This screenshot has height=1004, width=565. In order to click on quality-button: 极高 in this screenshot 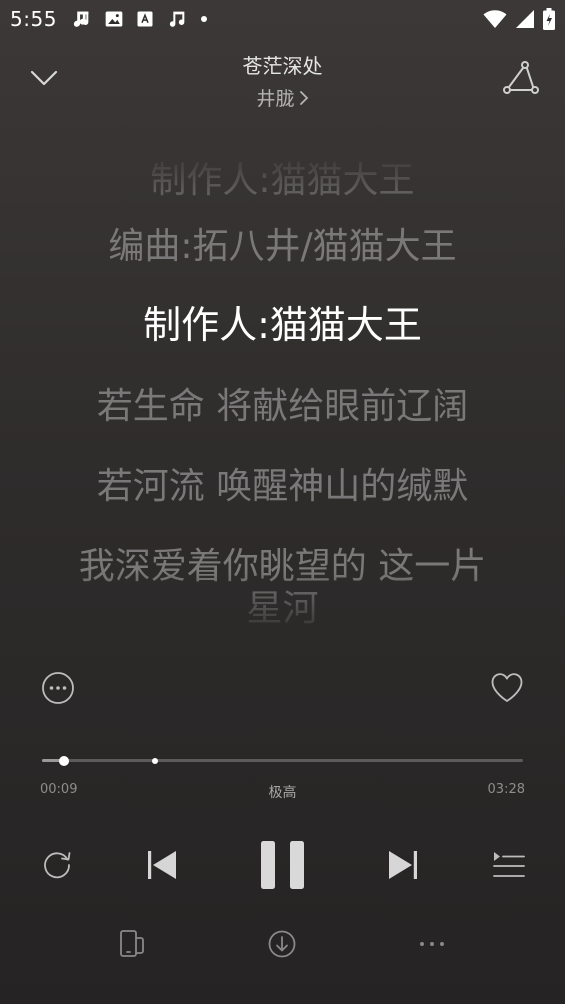, I will do `click(282, 792)`.